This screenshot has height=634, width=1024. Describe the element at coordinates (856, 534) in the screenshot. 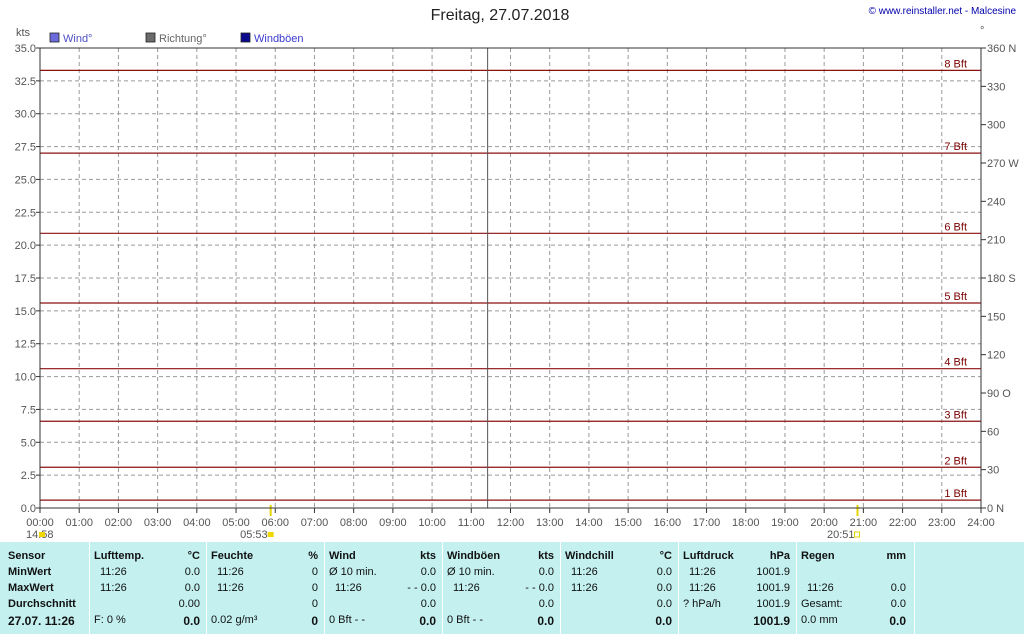

I see `sunset-icon` at that location.